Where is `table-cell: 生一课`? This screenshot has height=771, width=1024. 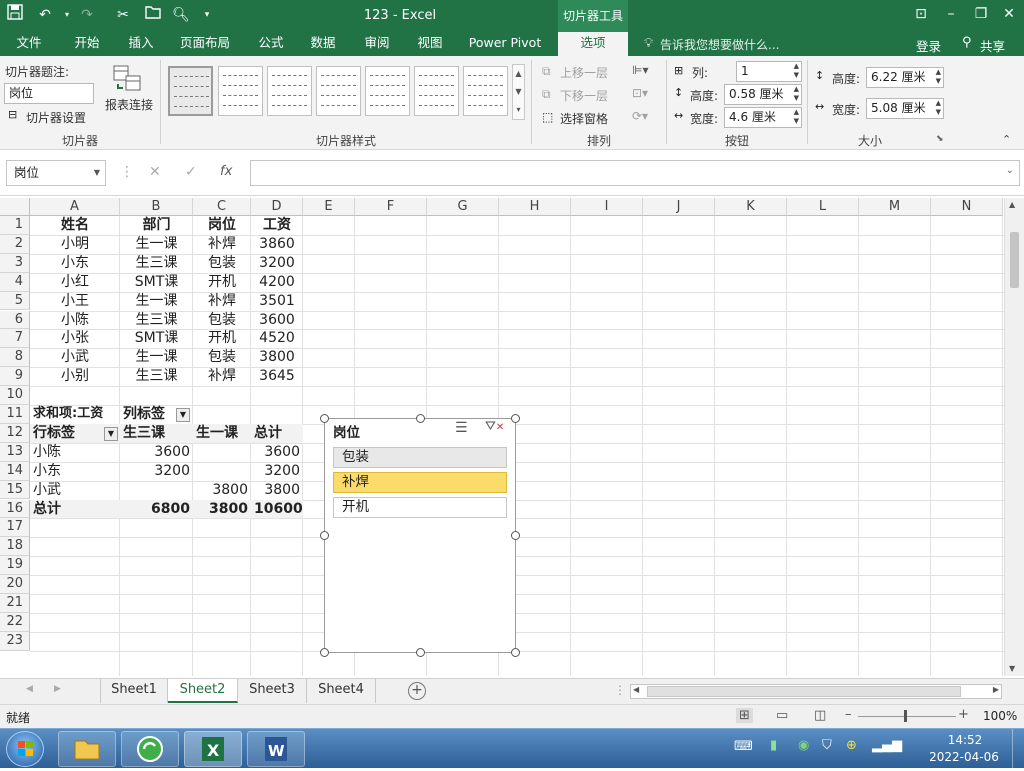
table-cell: 生一课 is located at coordinates (156, 244).